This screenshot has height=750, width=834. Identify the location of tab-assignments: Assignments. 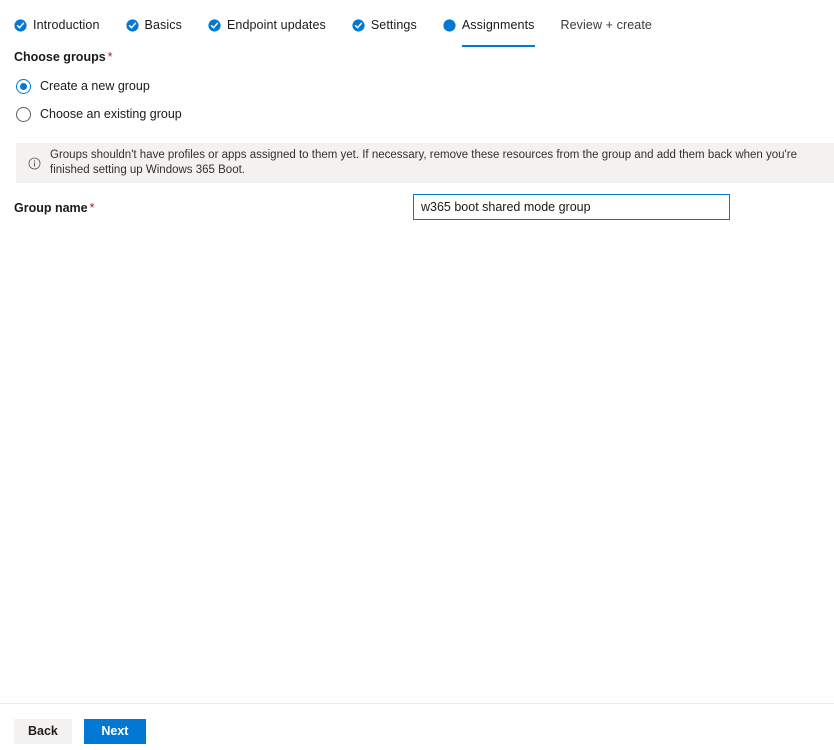
(489, 29).